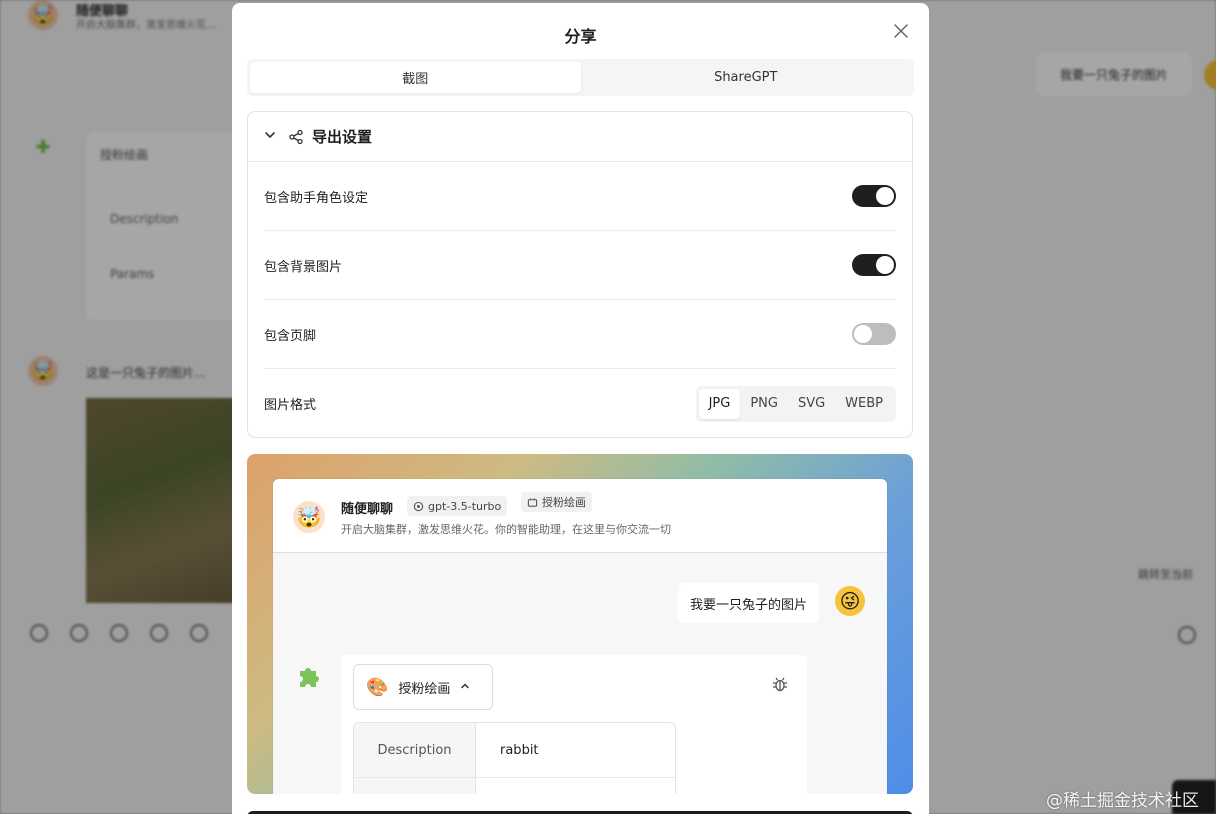  I want to click on setting-label: 包含背景图片, so click(303, 267).